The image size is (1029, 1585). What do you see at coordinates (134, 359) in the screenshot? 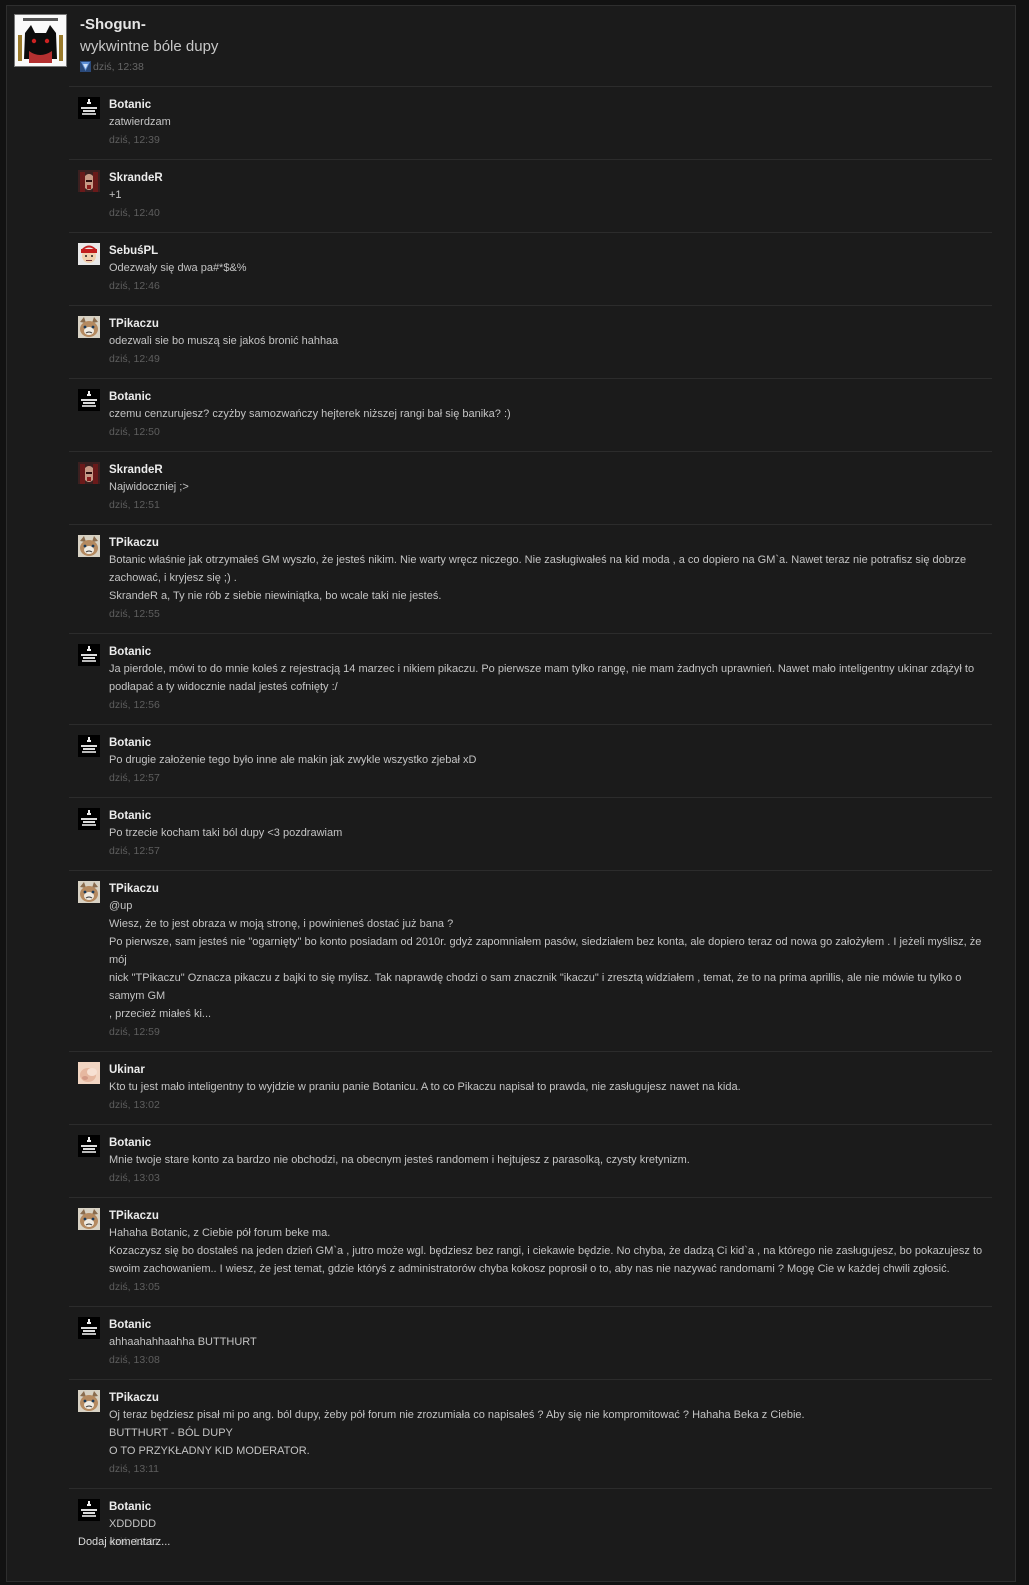
I see `comment-time: dziś, 12:49` at bounding box center [134, 359].